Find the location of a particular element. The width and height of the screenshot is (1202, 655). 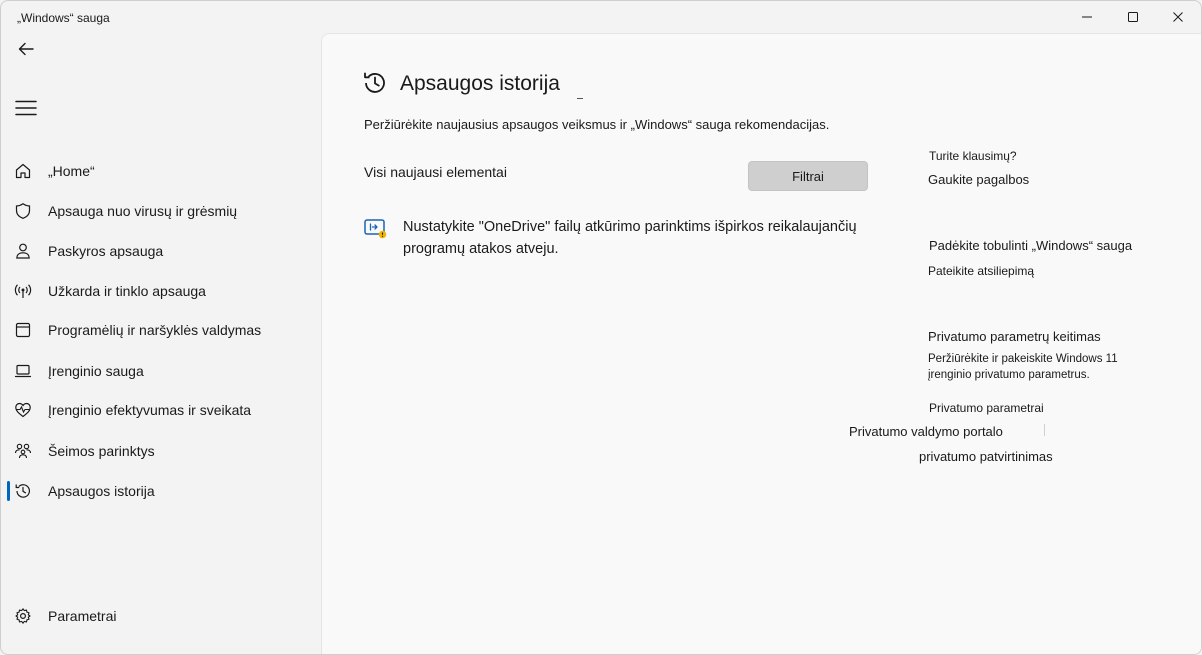

window-title: „Windows“ sauga is located at coordinates (63, 18).